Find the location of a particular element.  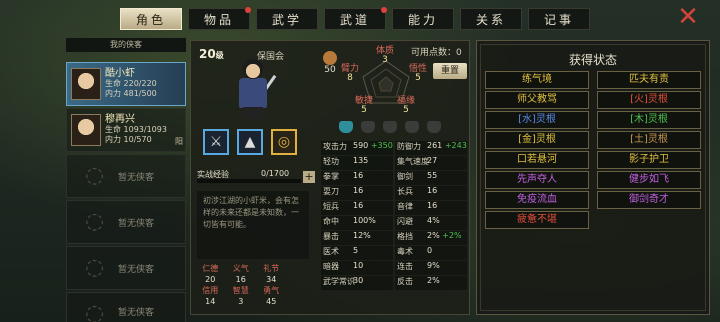

status-item: 免疫流血 is located at coordinates (537, 200).